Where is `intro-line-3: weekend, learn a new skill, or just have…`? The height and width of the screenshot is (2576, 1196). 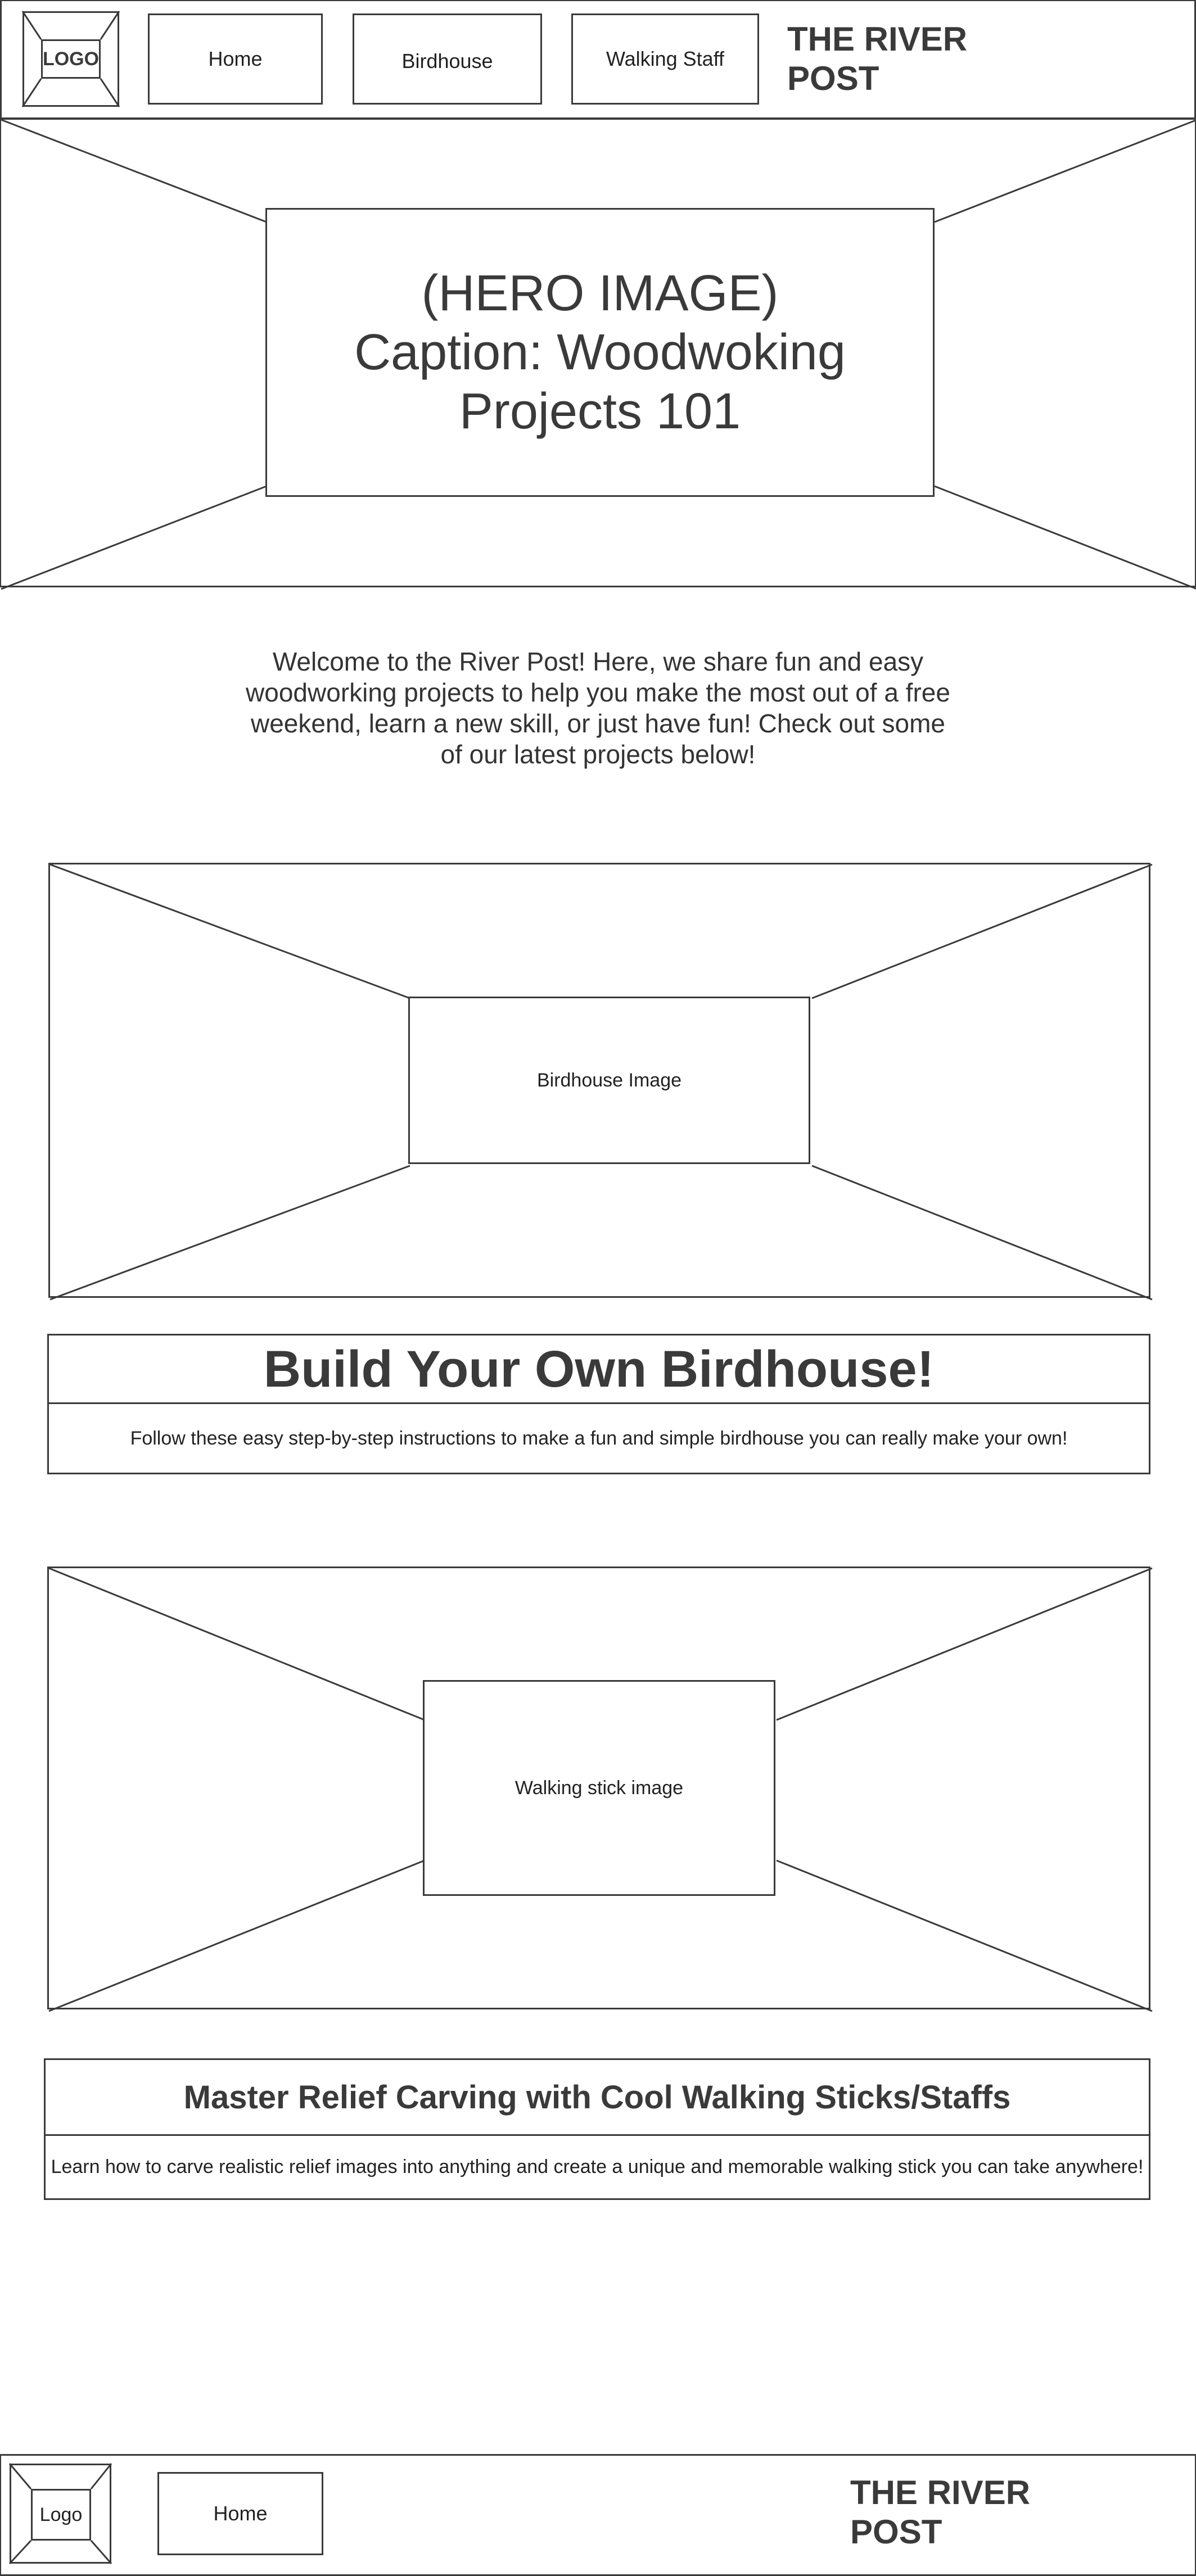 intro-line-3: weekend, learn a new skill, or just have… is located at coordinates (598, 723).